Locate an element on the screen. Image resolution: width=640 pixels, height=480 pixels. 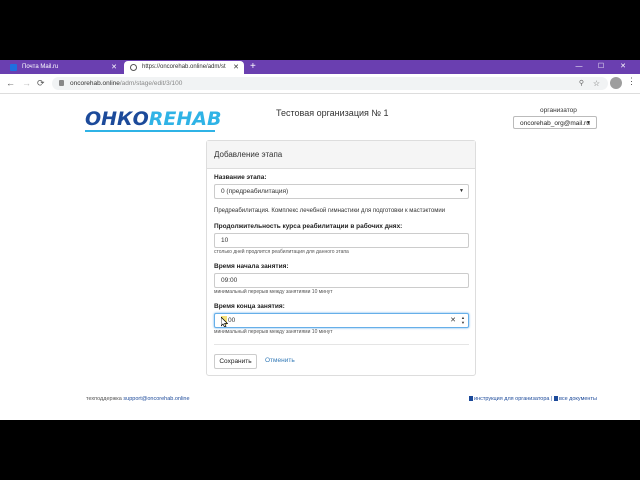
oncorehab-logo: ОНКОREHAB is located at coordinates (153, 119).